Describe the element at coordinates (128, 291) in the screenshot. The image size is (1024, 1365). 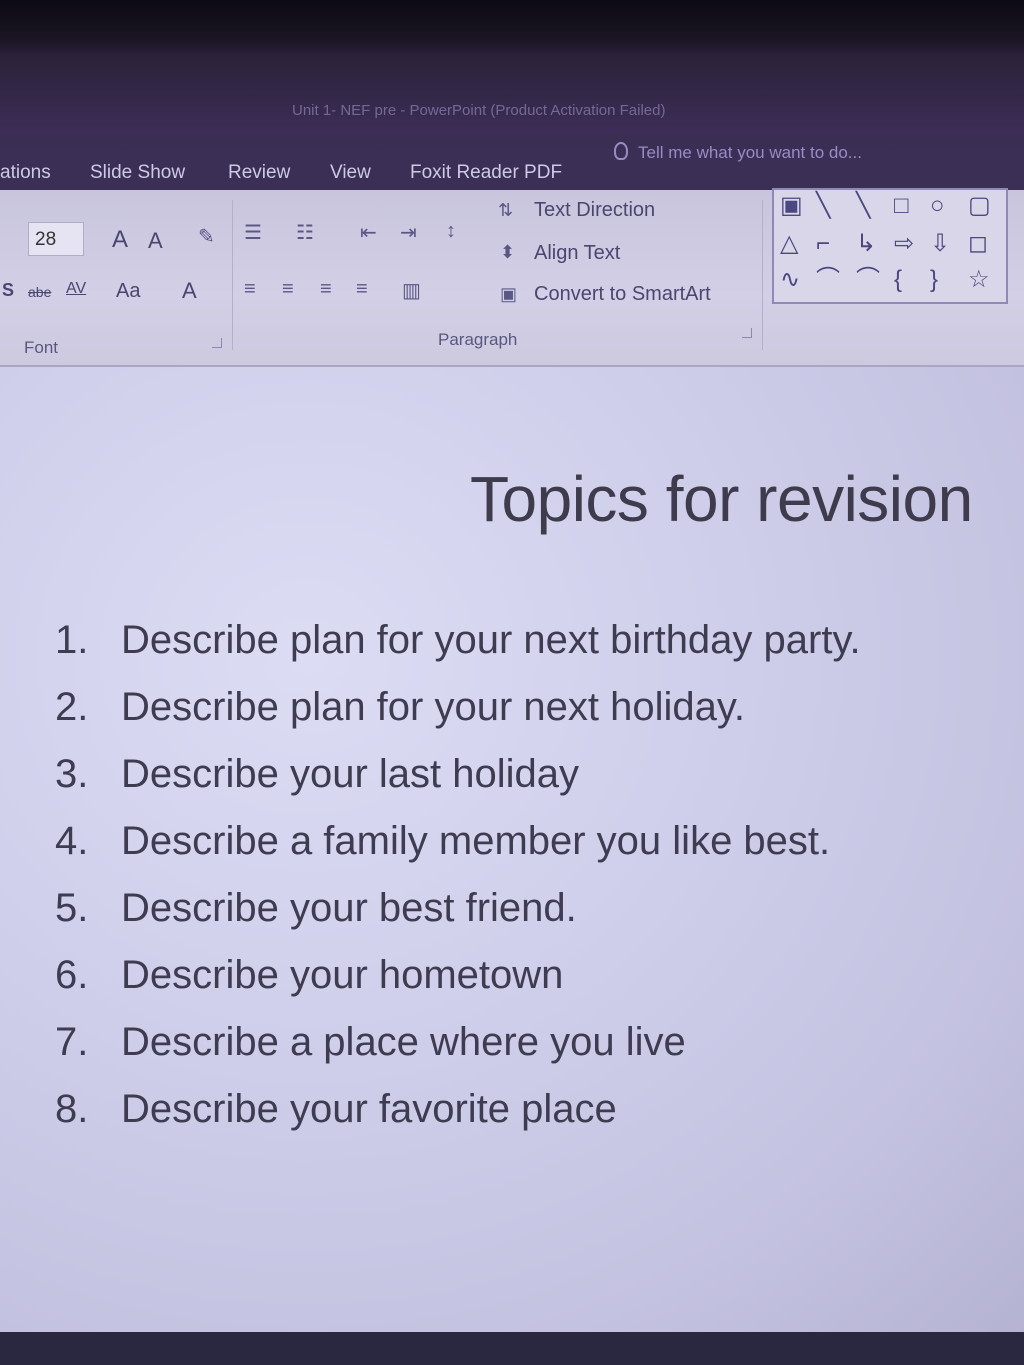
I see `change-case-button: Aa` at that location.